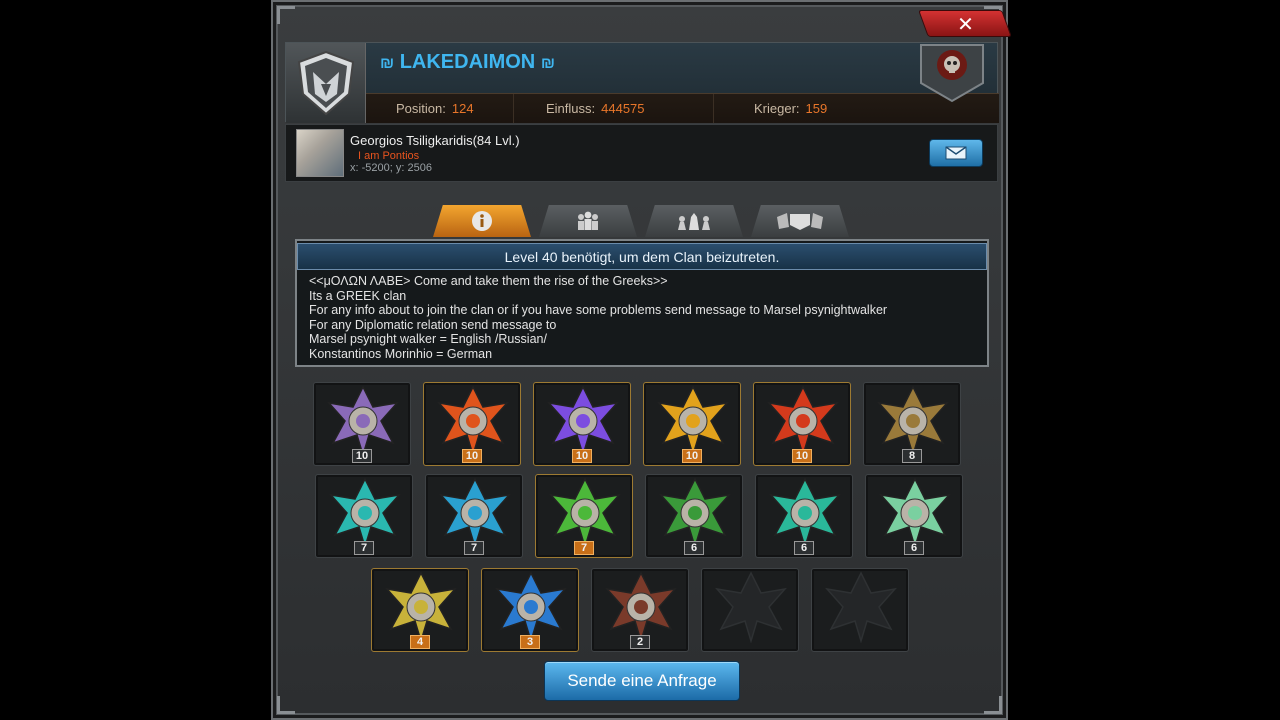 The height and width of the screenshot is (720, 1280). I want to click on ornament-left: ₪, so click(387, 63).